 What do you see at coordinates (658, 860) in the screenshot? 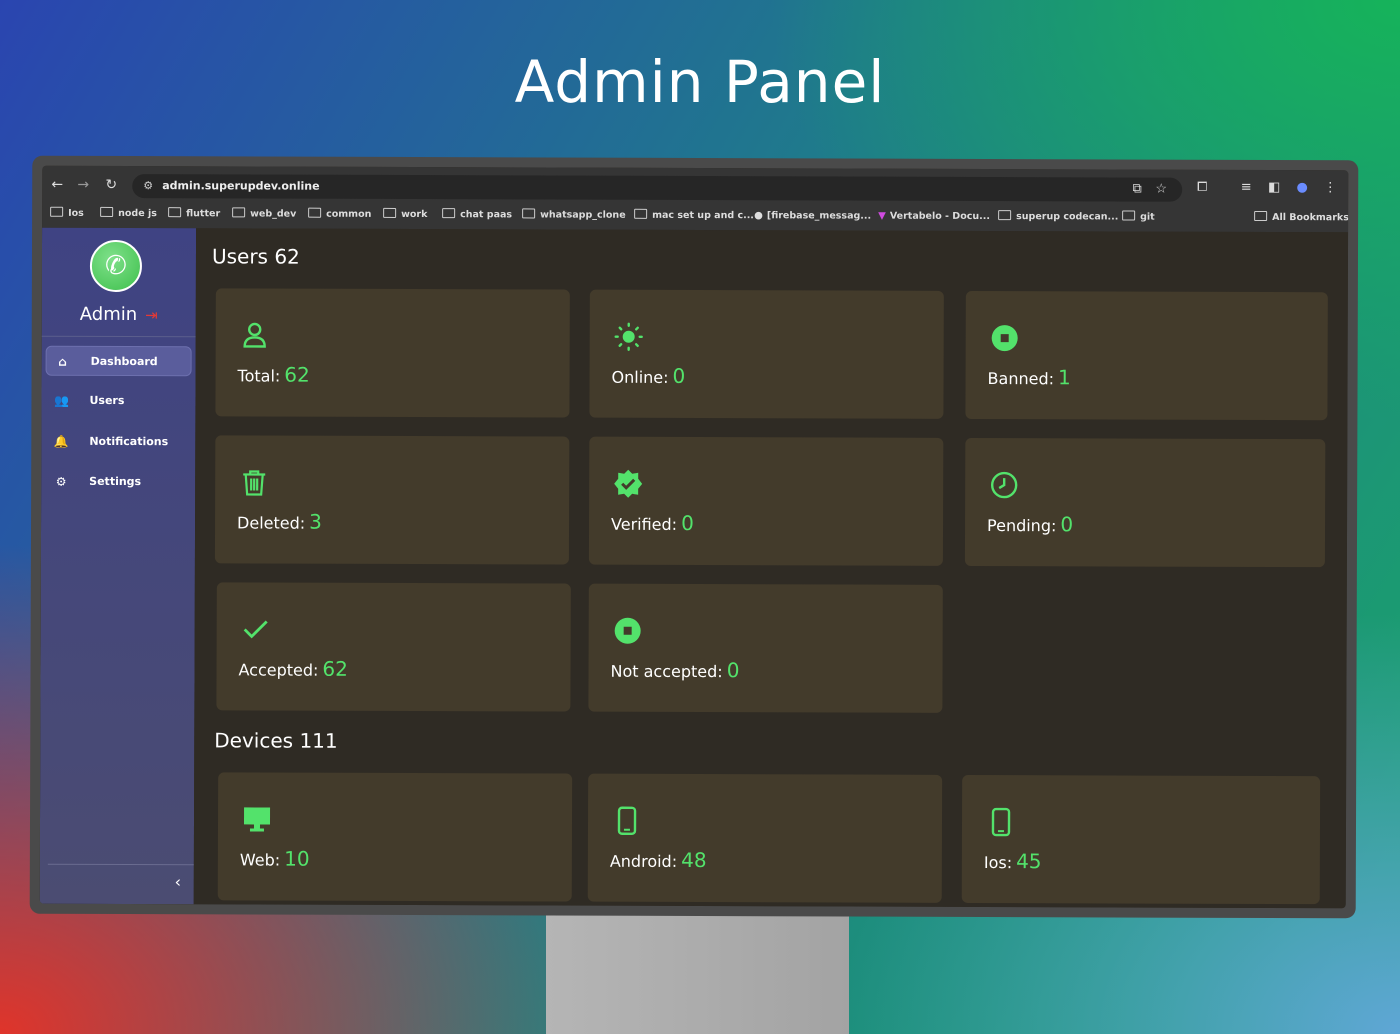
I see `device-android: Android: 48` at bounding box center [658, 860].